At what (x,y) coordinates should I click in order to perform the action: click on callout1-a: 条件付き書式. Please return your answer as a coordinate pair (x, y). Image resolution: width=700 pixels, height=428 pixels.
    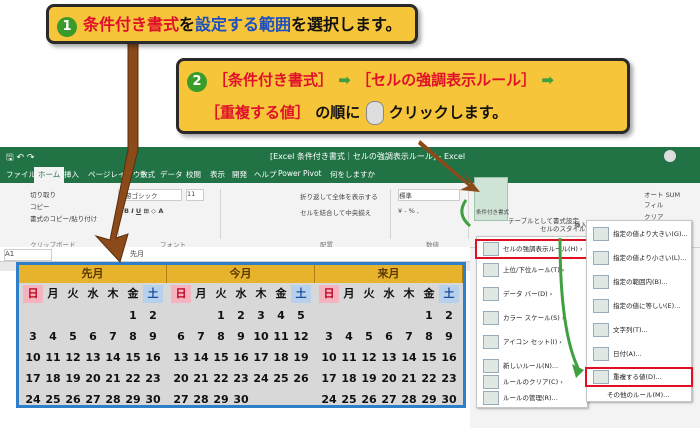
    Looking at the image, I should click on (131, 24).